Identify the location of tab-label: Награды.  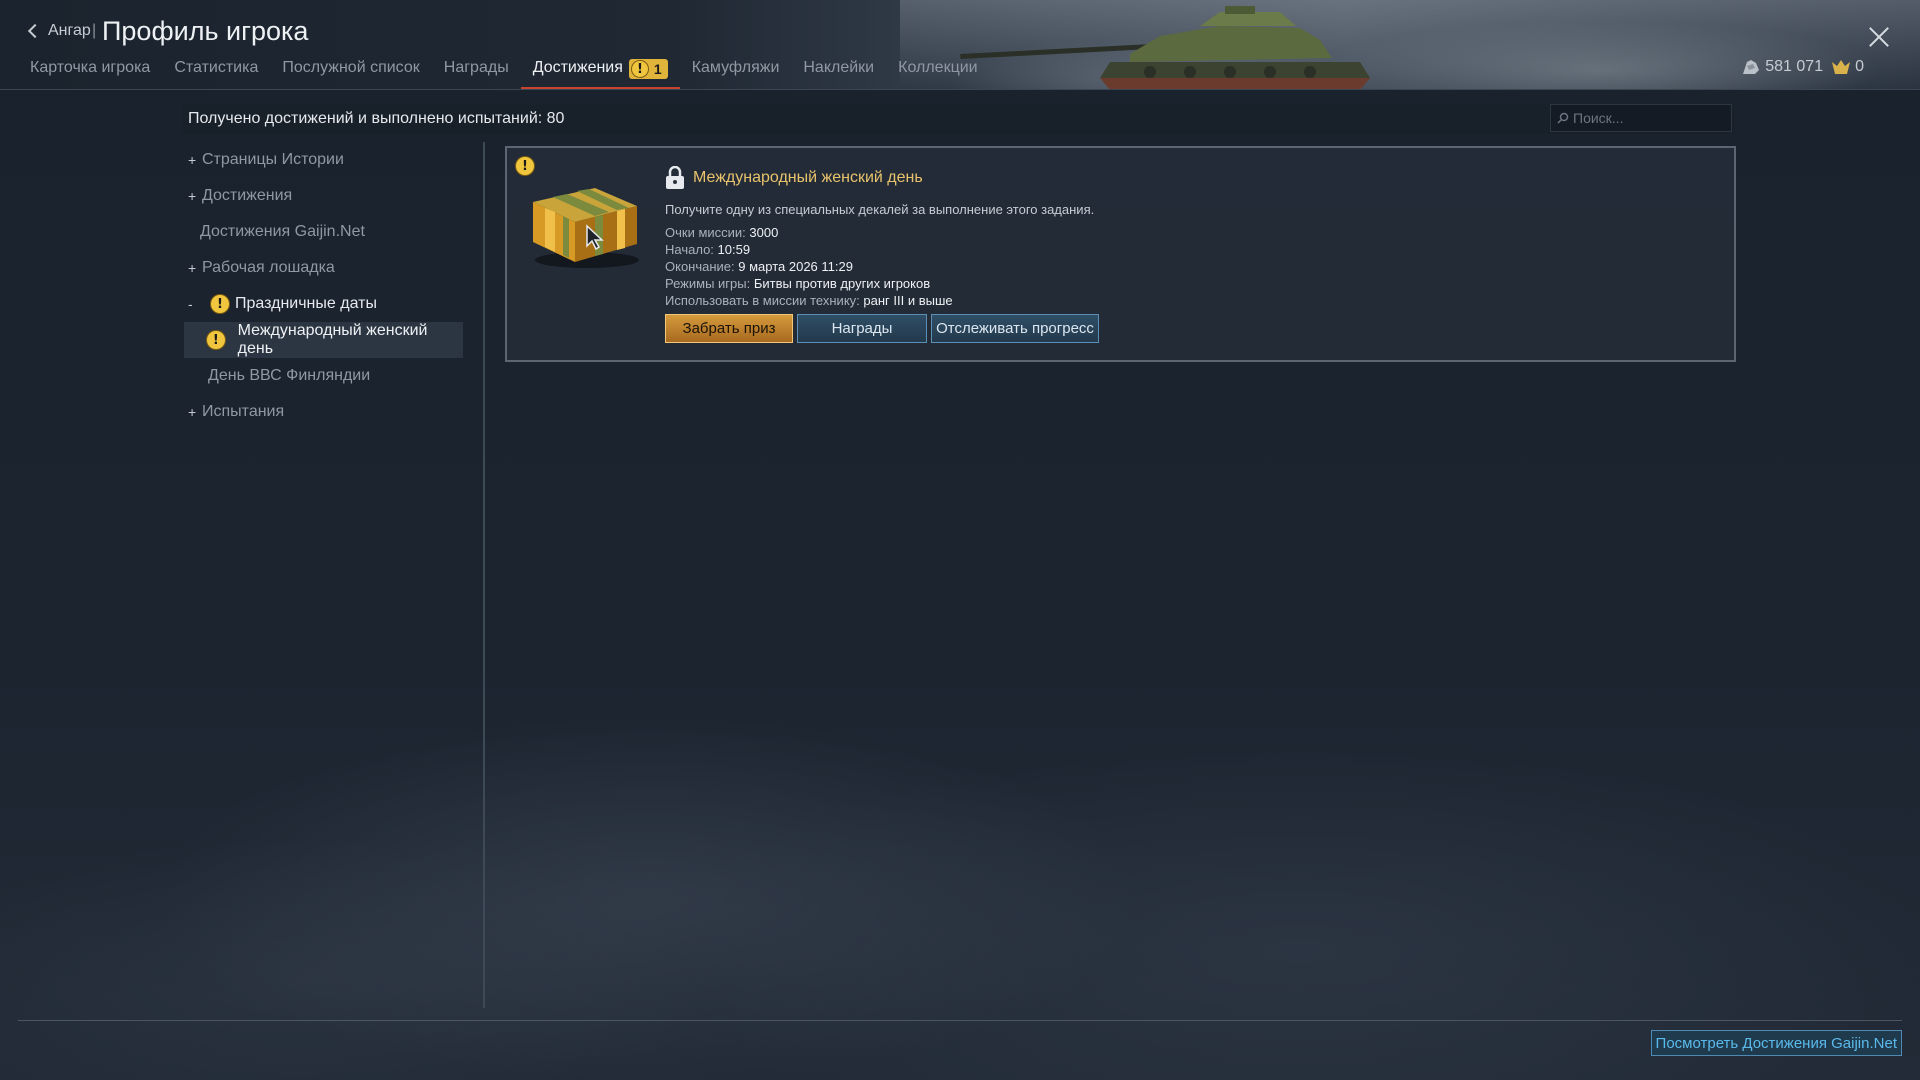
(476, 67).